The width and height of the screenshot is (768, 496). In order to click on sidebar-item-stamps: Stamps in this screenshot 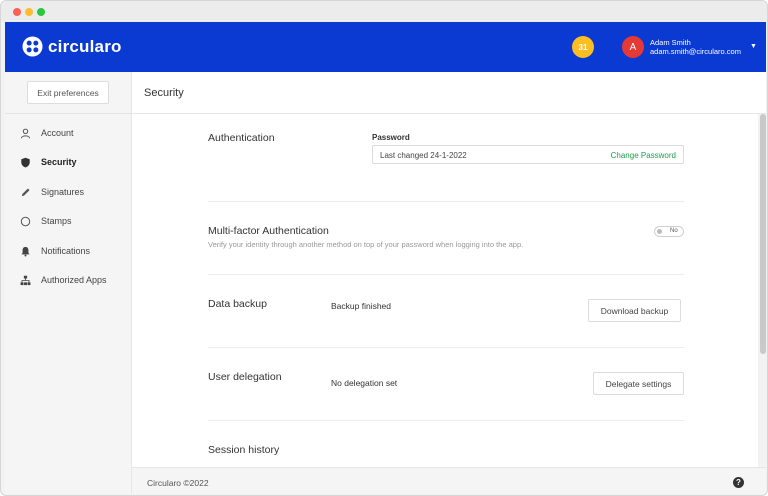, I will do `click(45, 221)`.